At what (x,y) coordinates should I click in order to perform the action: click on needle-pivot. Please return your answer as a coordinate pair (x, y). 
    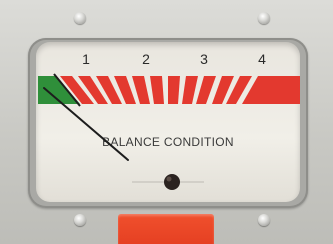
    Looking at the image, I should click on (172, 182).